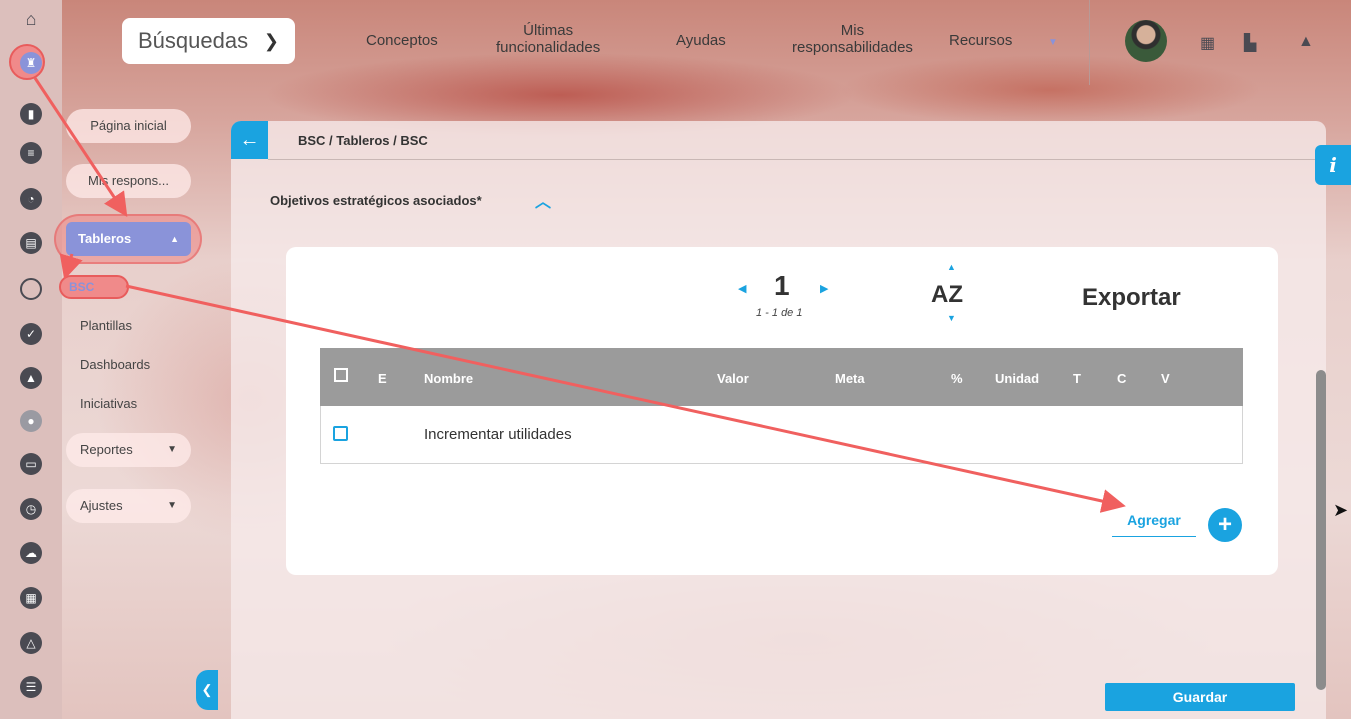 Image resolution: width=1351 pixels, height=719 pixels. What do you see at coordinates (363, 140) in the screenshot?
I see `breadcrumb: BSC / Tableros / BSC` at bounding box center [363, 140].